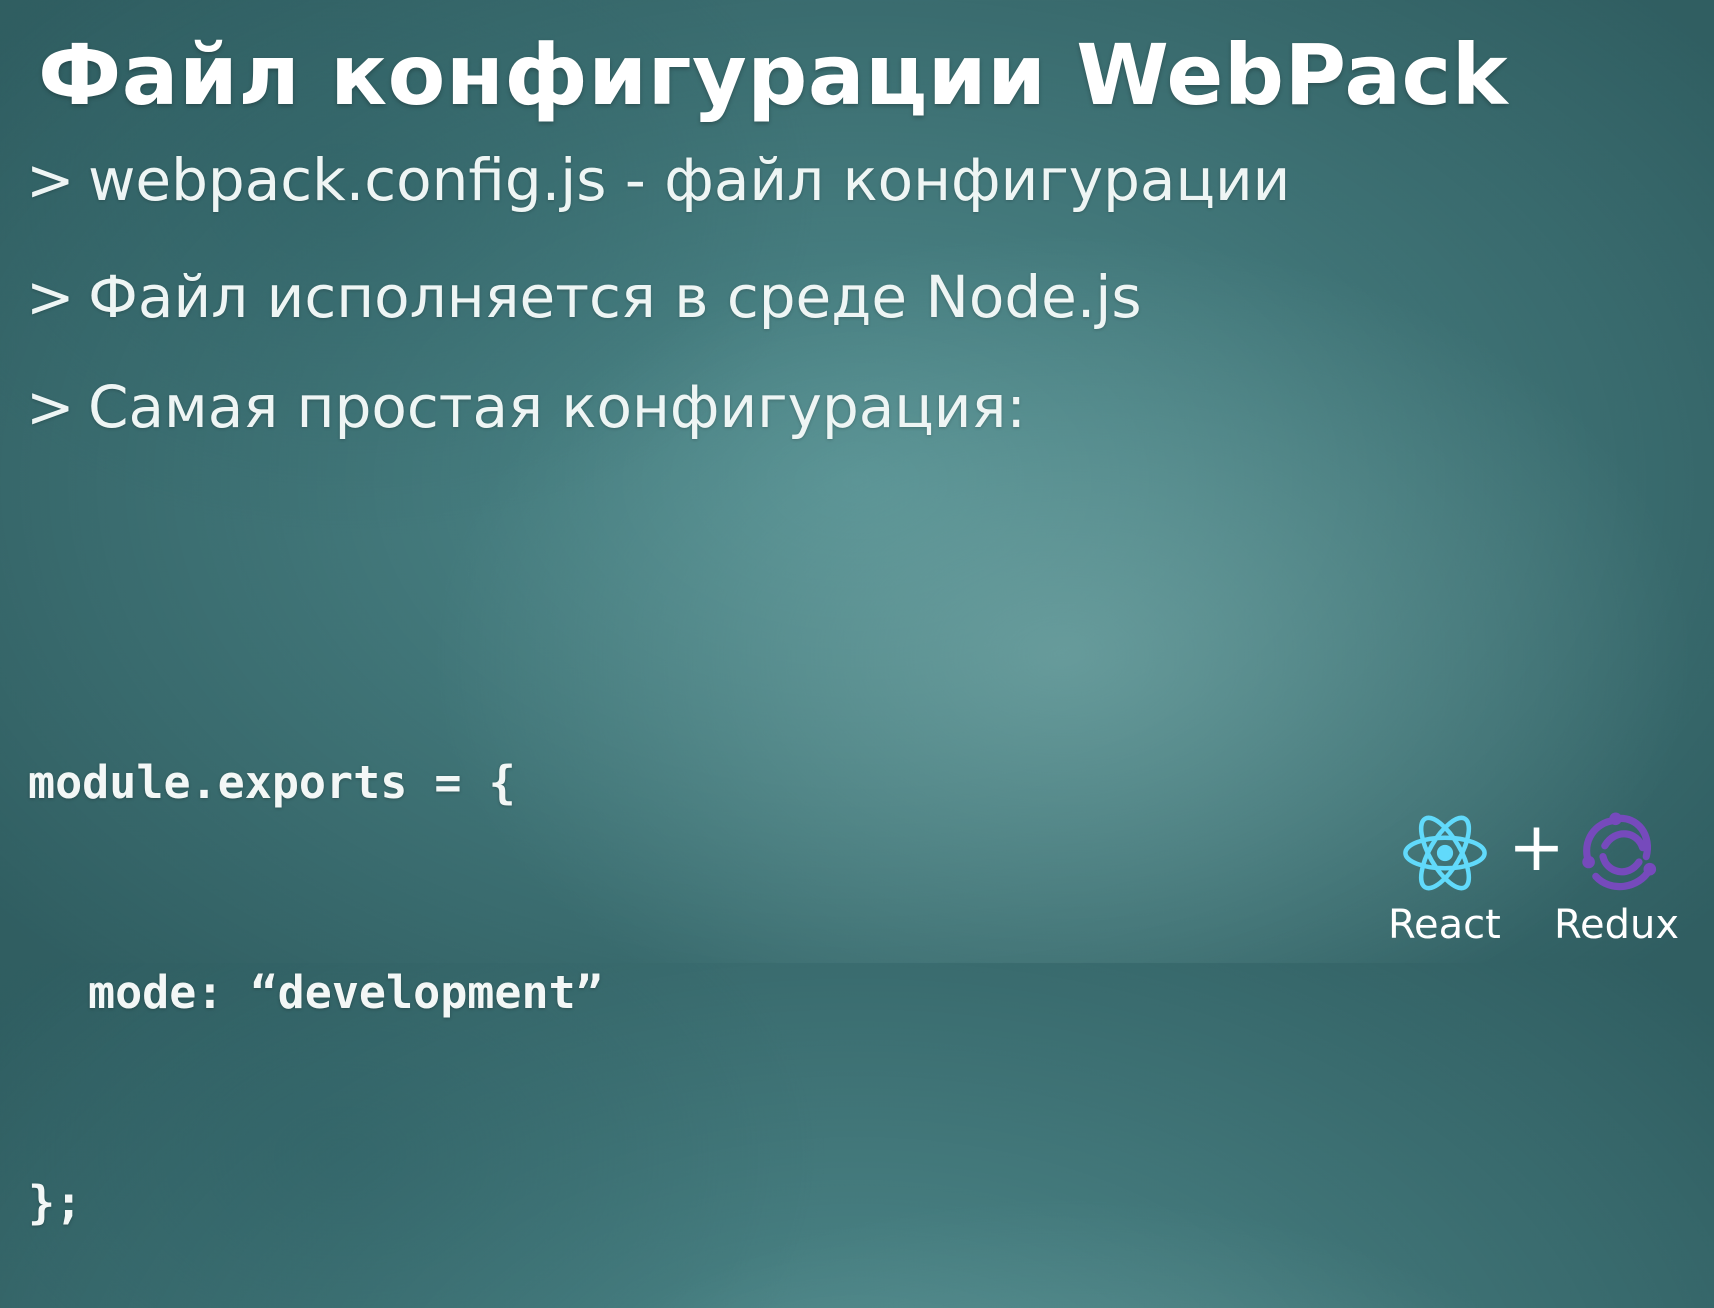 The image size is (1714, 1308). What do you see at coordinates (1536, 847) in the screenshot?
I see `plus-sign: +` at bounding box center [1536, 847].